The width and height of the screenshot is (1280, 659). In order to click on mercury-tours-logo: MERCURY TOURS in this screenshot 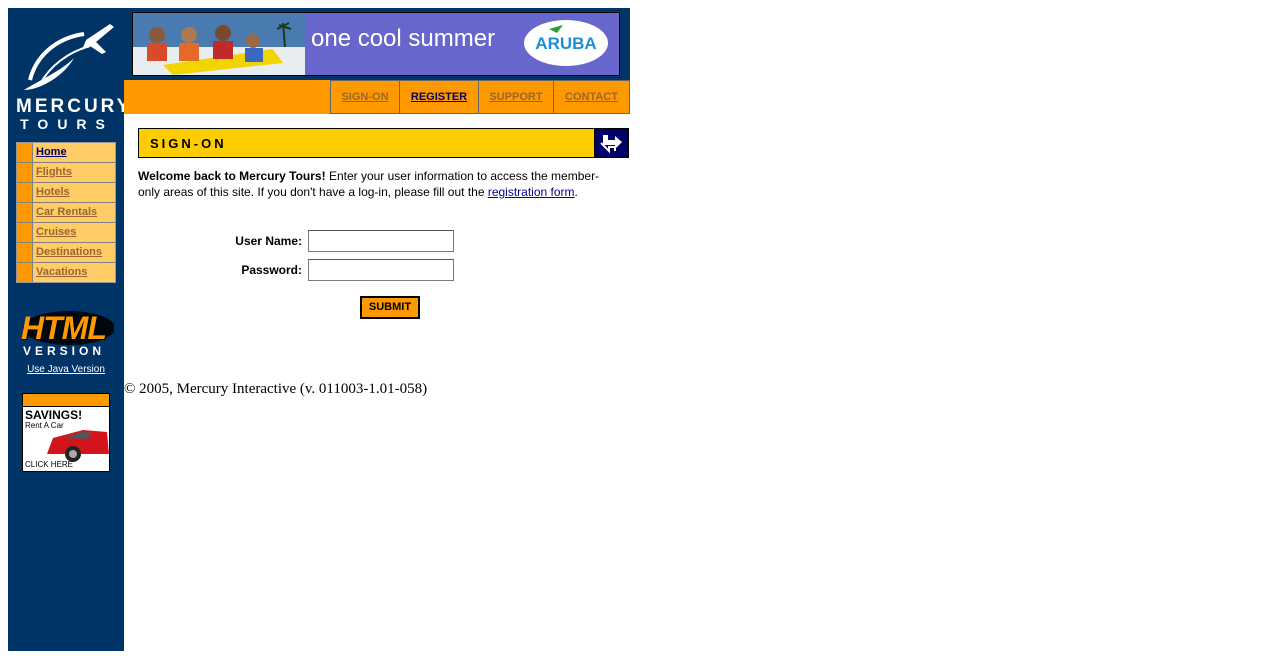, I will do `click(74, 75)`.